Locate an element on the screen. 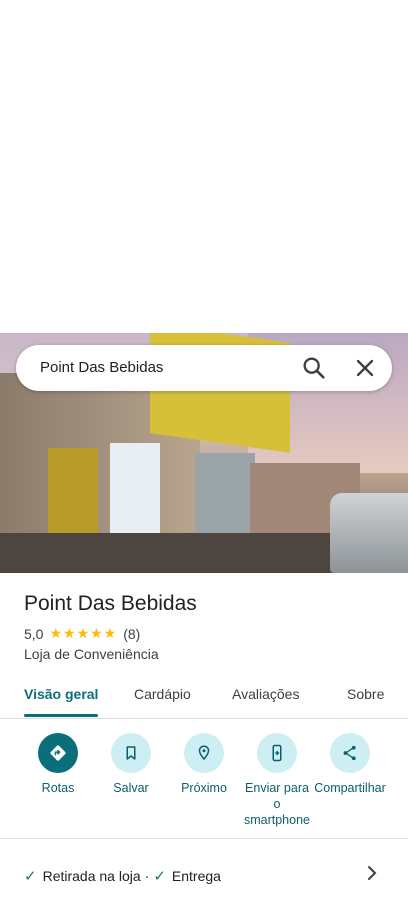  photo-car is located at coordinates (369, 533).